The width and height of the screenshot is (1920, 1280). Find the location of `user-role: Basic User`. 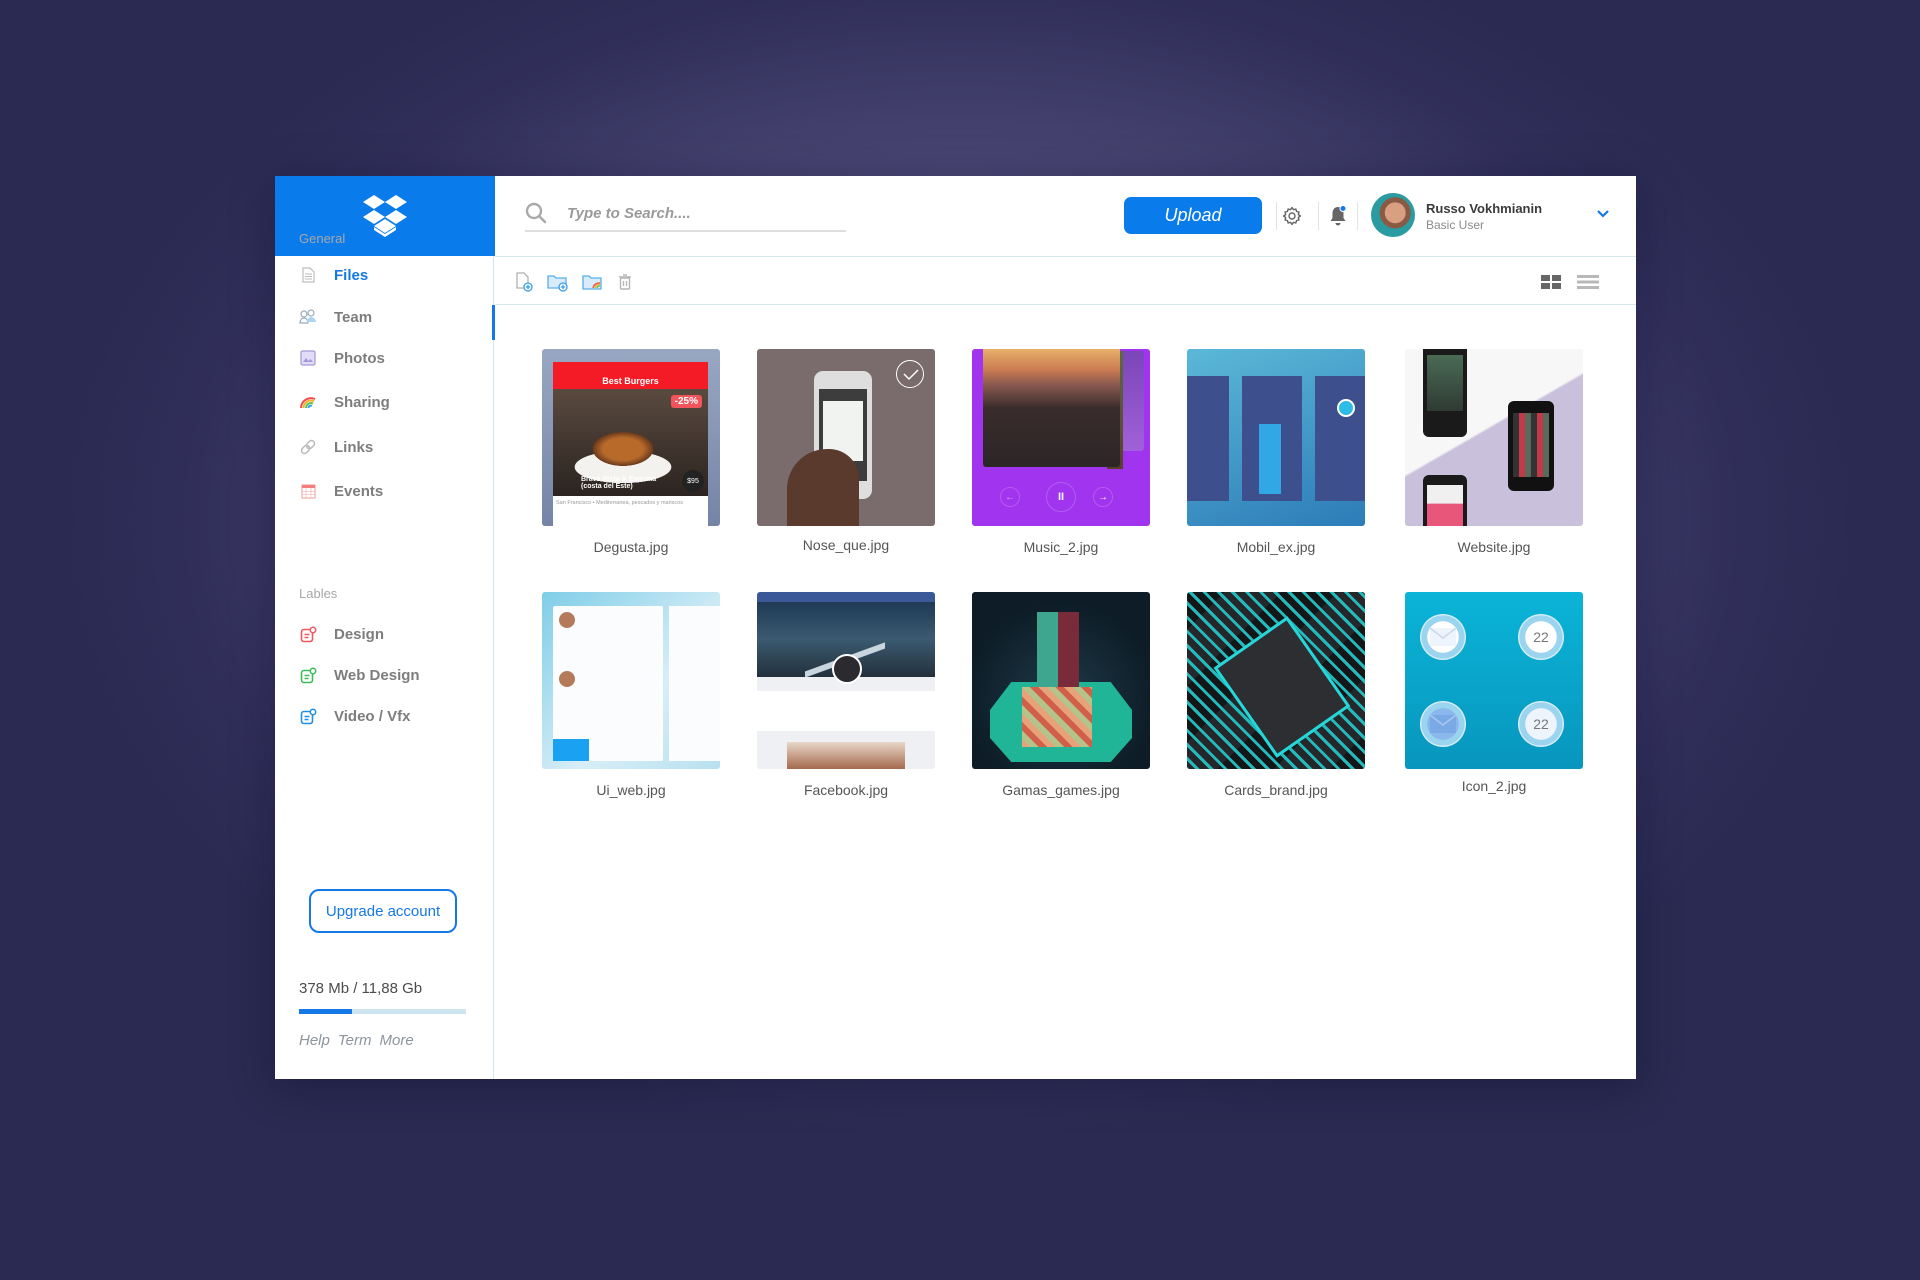

user-role: Basic User is located at coordinates (1455, 225).